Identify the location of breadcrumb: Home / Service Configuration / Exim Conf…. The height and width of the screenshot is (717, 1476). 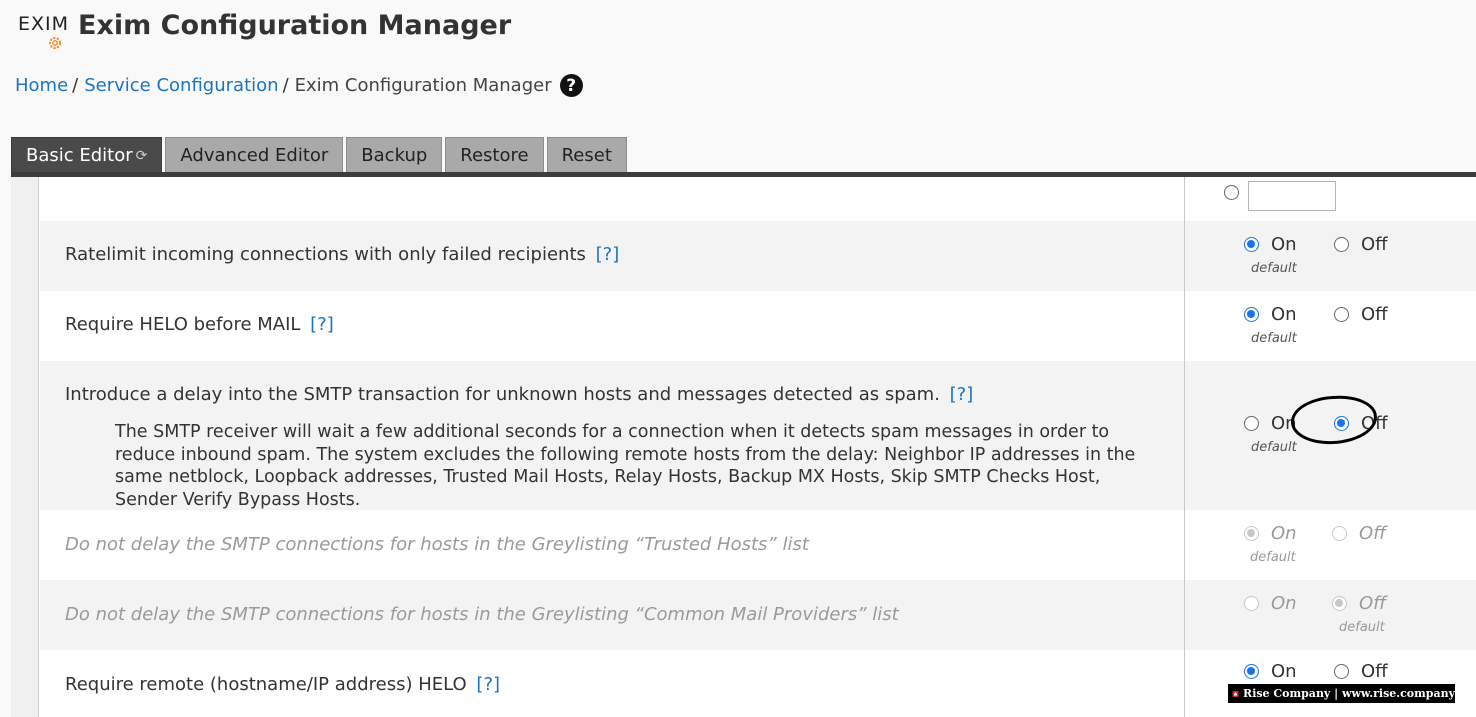
(299, 85).